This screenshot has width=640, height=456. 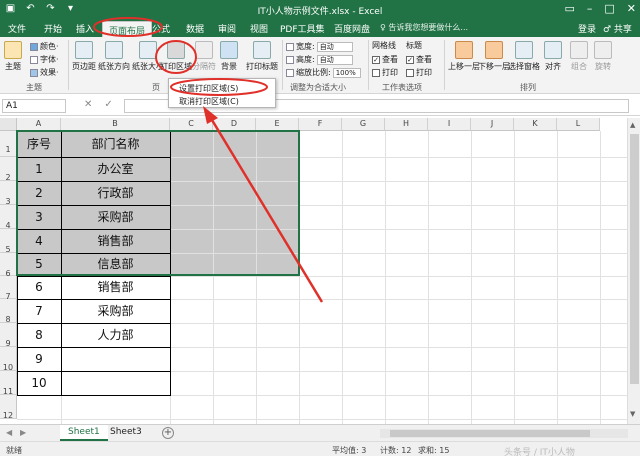 I want to click on login-link: 登录, so click(x=587, y=28).